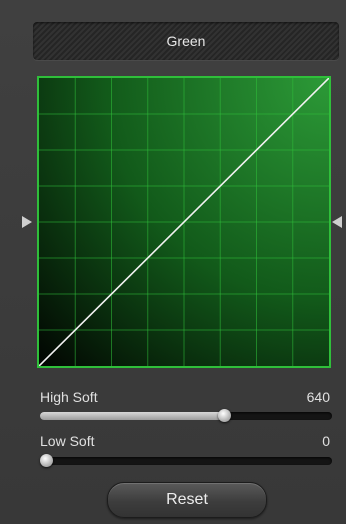  I want to click on low-soft-label: Low Soft, so click(67, 441).